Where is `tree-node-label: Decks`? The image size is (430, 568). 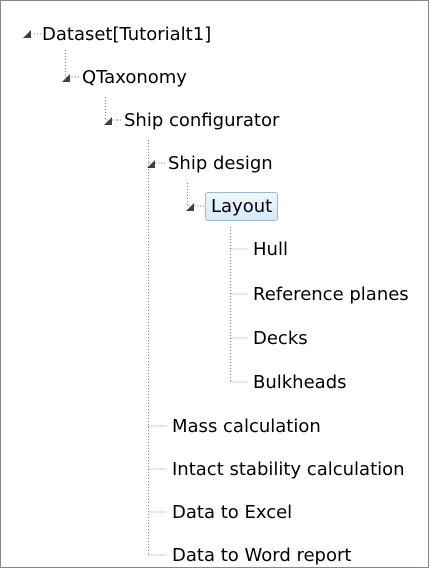 tree-node-label: Decks is located at coordinates (280, 338).